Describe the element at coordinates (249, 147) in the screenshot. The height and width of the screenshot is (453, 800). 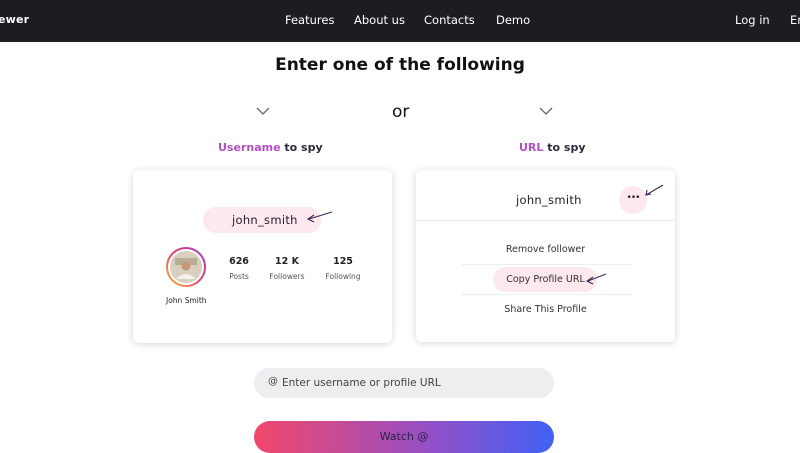
I see `label-accent: Username` at that location.